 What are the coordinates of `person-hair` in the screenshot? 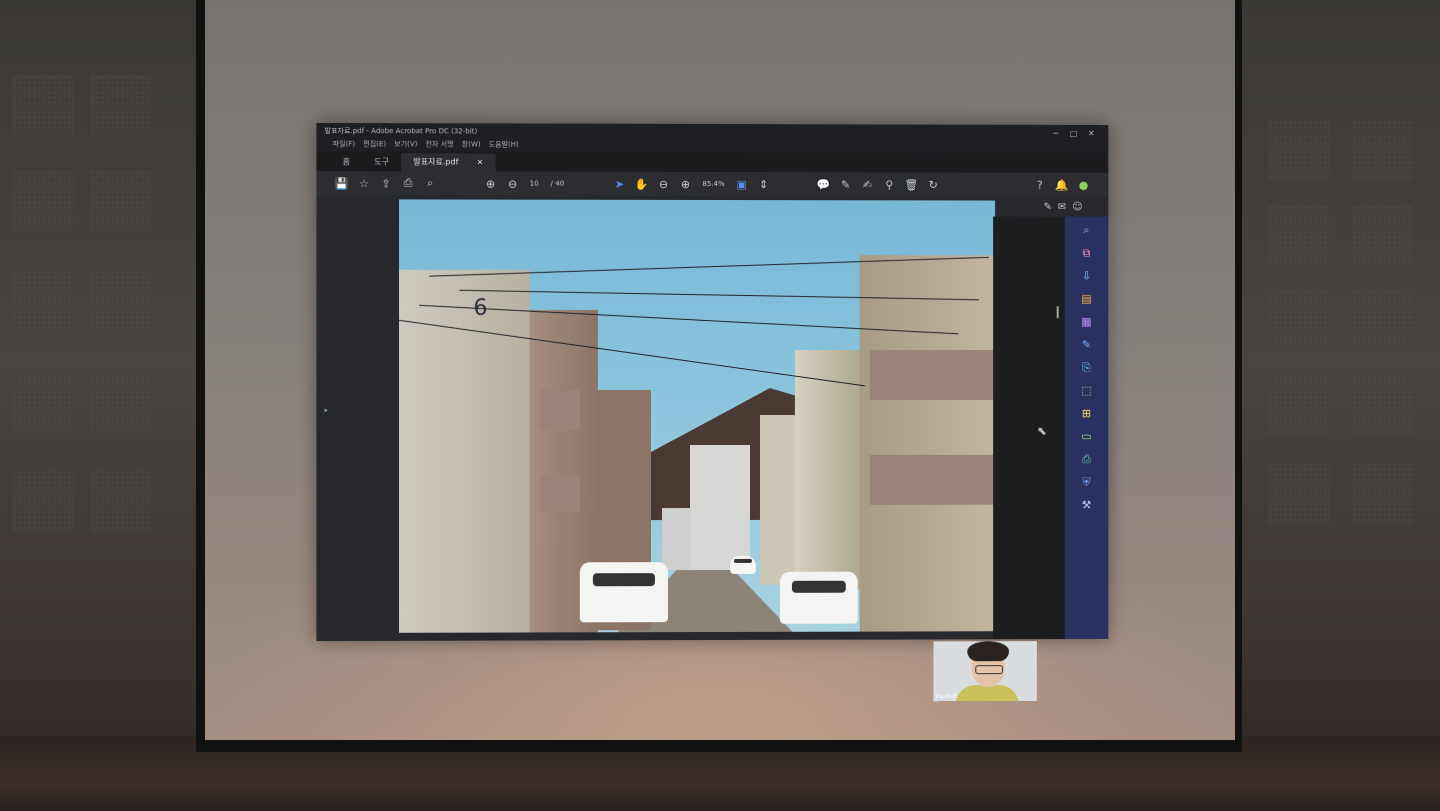 It's located at (988, 651).